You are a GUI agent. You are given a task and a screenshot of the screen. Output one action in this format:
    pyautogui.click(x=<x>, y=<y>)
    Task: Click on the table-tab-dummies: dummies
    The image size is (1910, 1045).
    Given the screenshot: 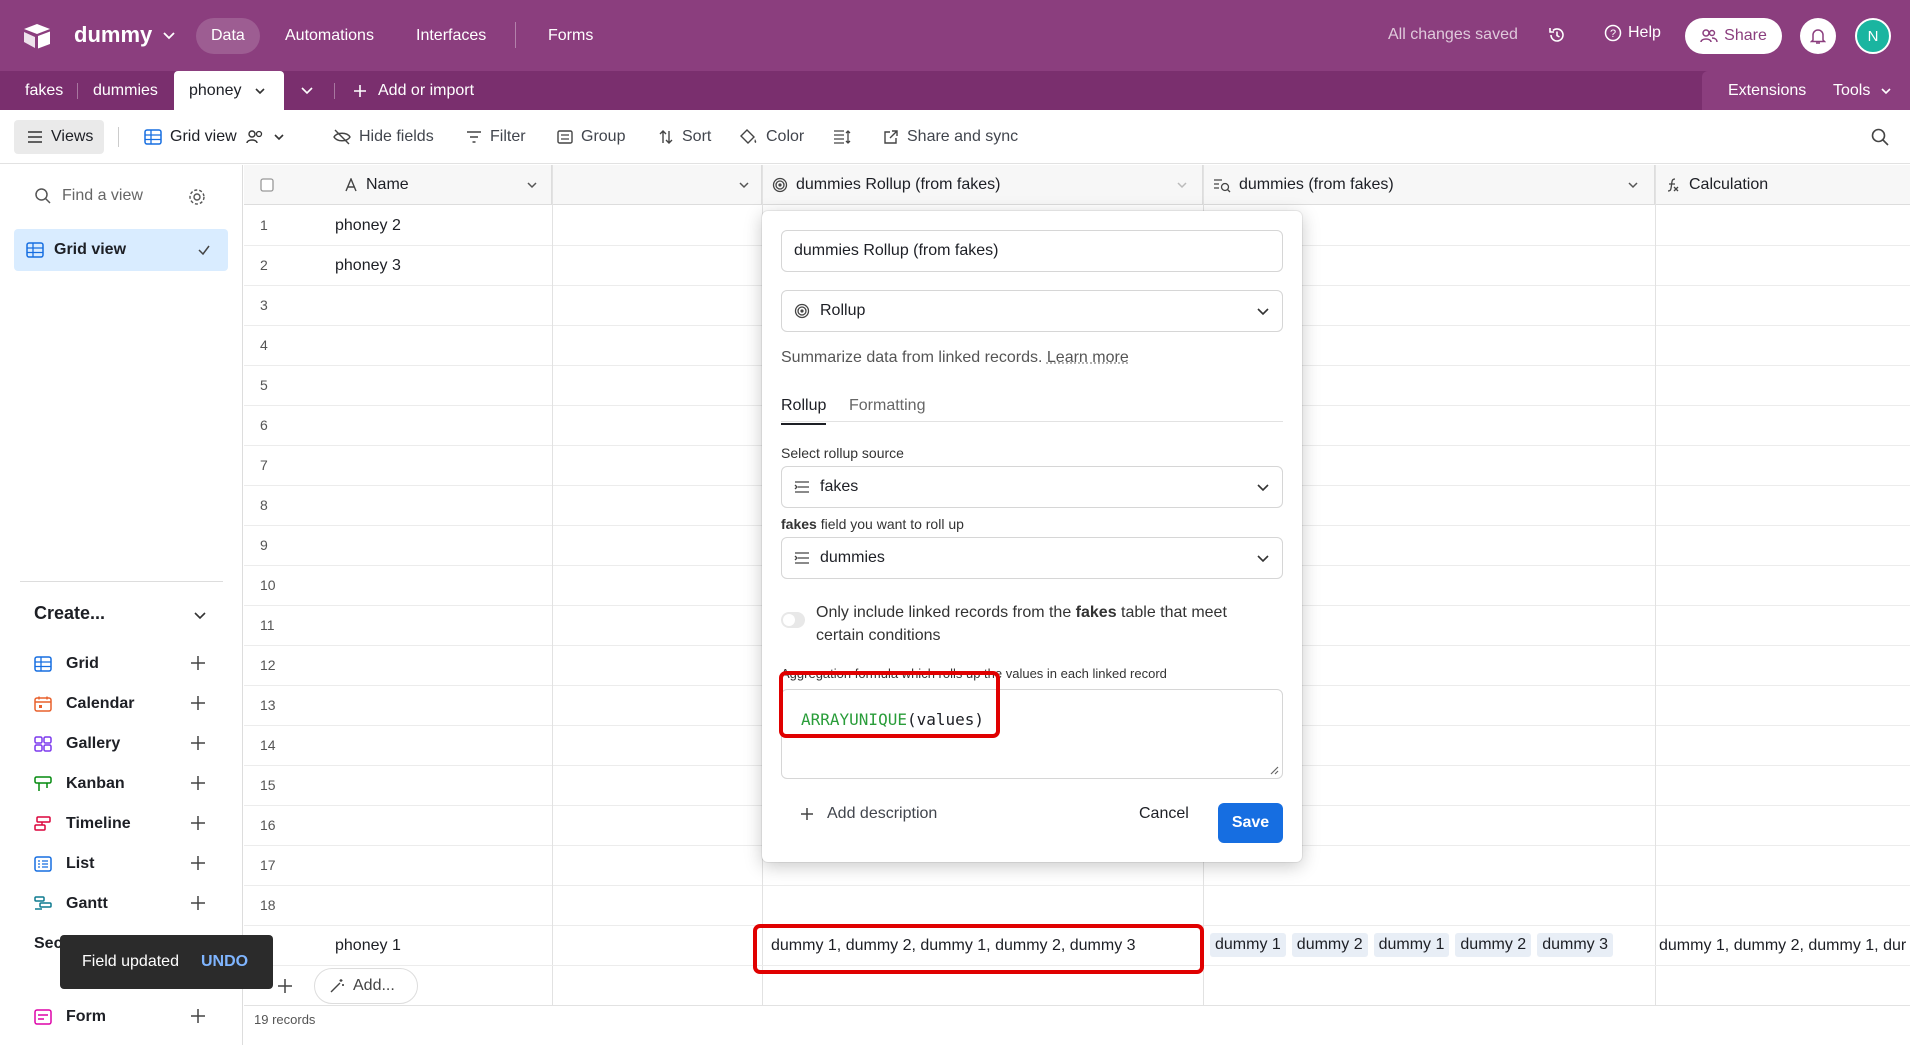 What is the action you would take?
    pyautogui.click(x=125, y=90)
    